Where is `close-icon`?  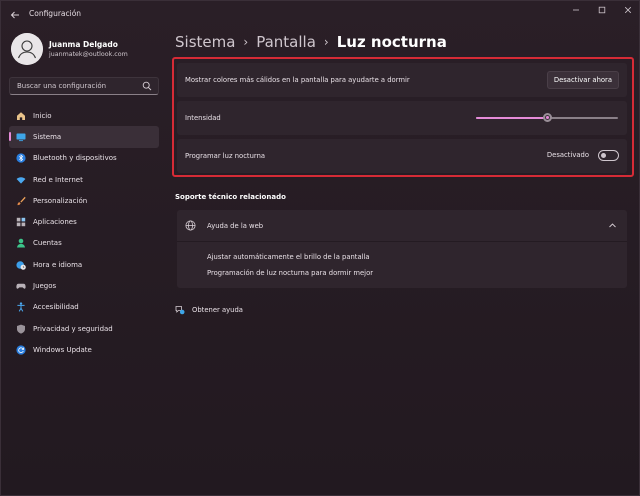
close-icon is located at coordinates (628, 10).